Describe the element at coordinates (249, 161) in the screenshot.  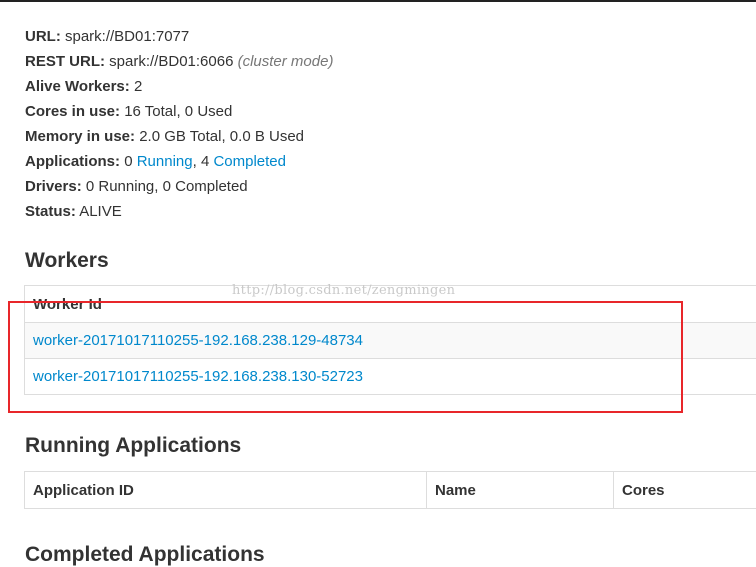
I see `applications-completed-link: Completed` at that location.